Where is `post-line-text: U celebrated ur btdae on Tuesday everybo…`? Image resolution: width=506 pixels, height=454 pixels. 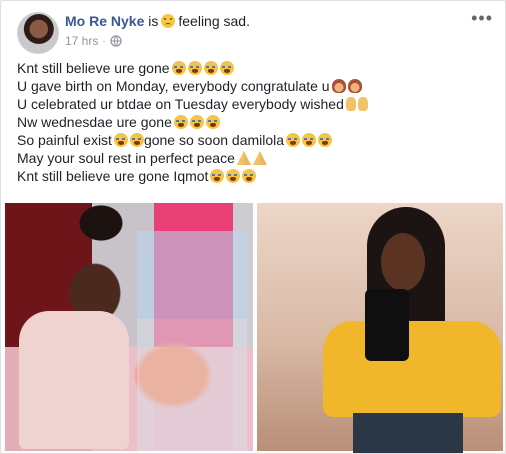 post-line-text: U celebrated ur btdae on Tuesday everybo… is located at coordinates (180, 104).